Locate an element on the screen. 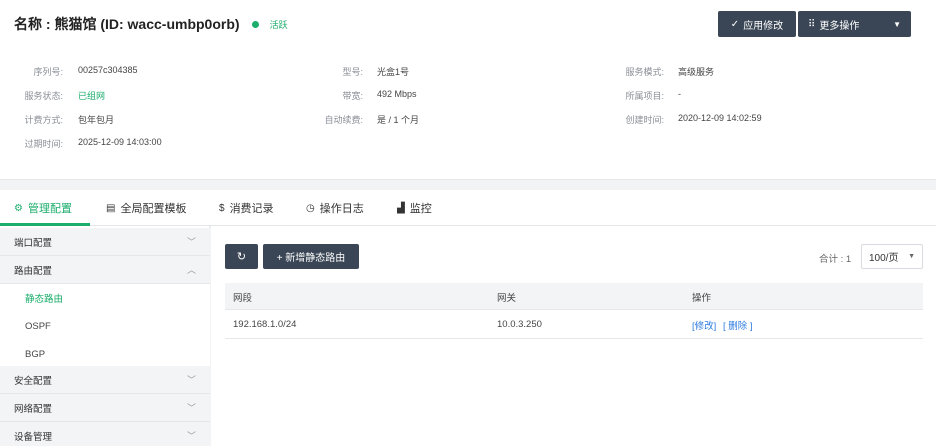 The image size is (936, 446). sidebar-item-network-config: 网络配置 ﹀ is located at coordinates (105, 408).